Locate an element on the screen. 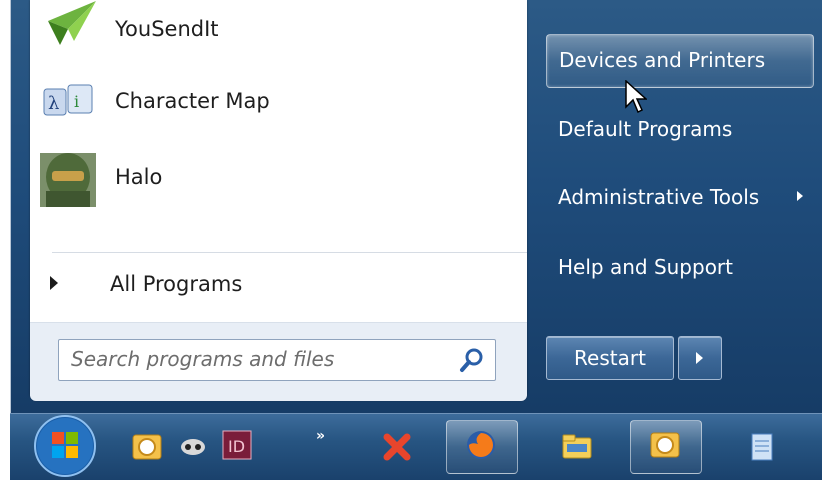 The width and height of the screenshot is (822, 480). halo-icon is located at coordinates (68, 180).